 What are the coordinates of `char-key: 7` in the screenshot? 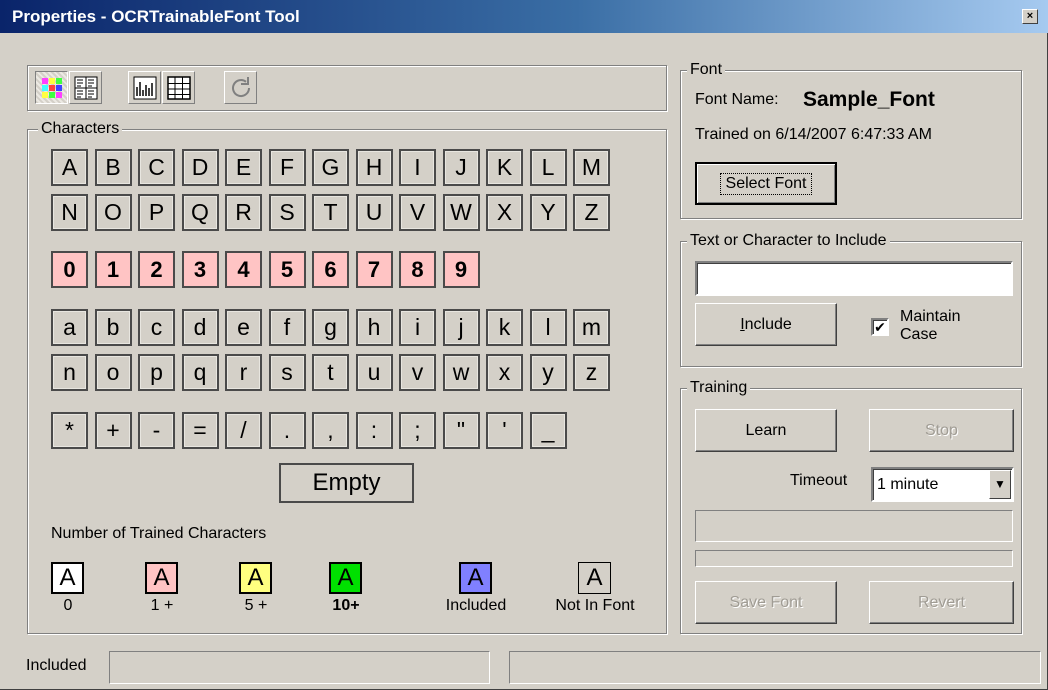 It's located at (374, 269).